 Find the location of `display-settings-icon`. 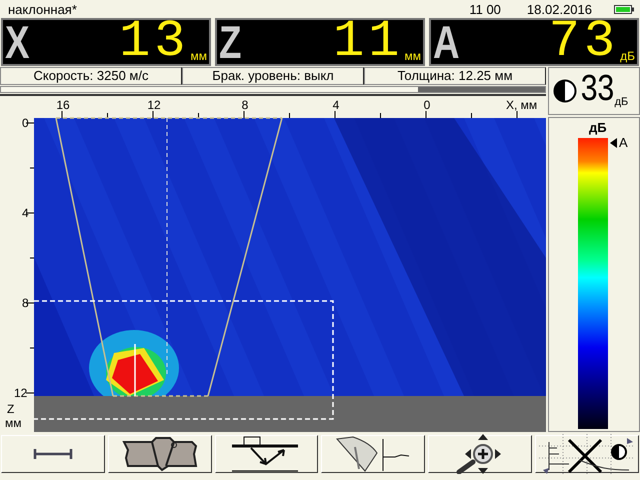

display-settings-icon is located at coordinates (587, 454).